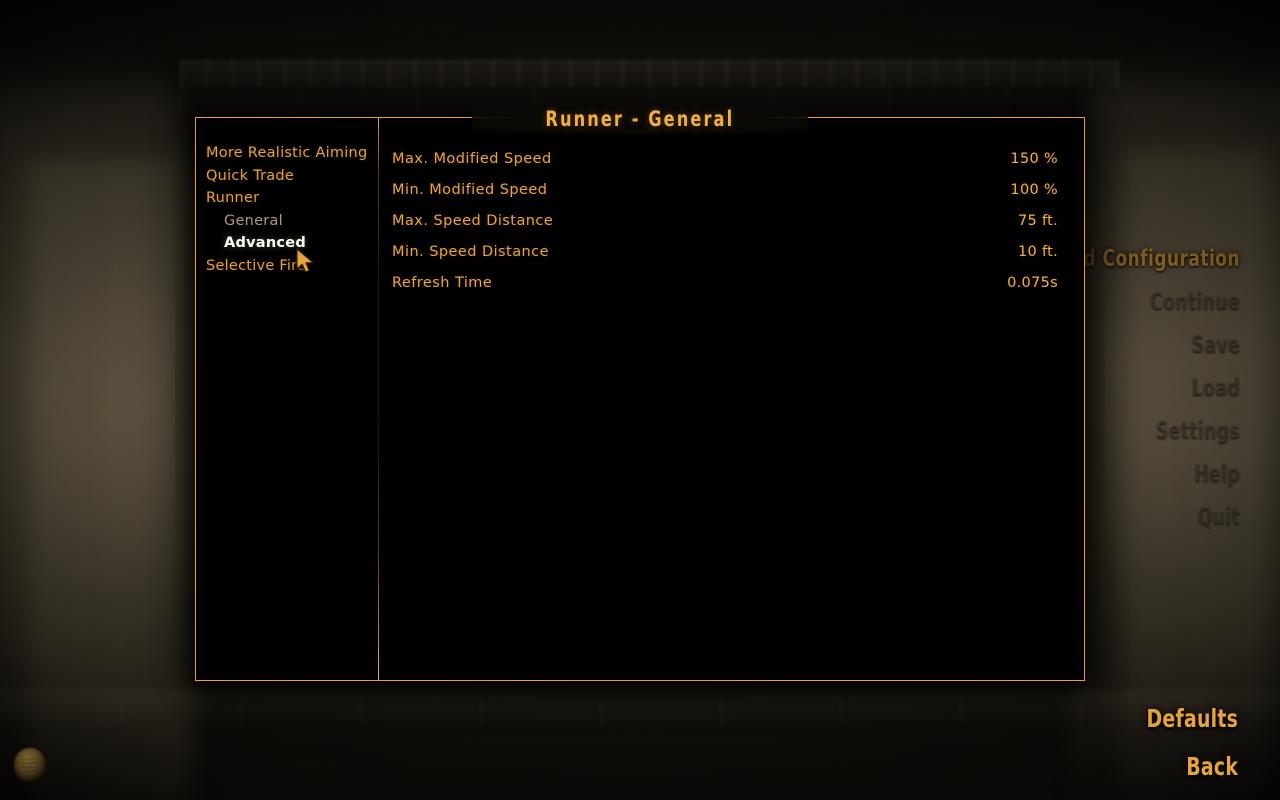  I want to click on back-button: Back, so click(1192, 766).